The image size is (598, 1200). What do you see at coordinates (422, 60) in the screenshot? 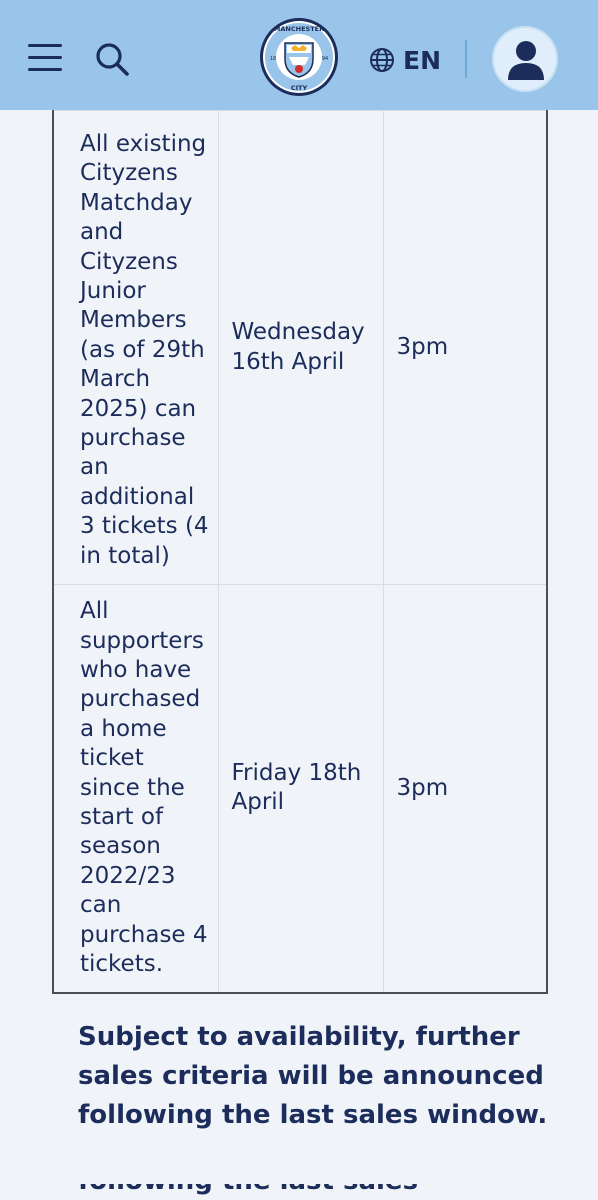
I see `language-label: EN` at bounding box center [422, 60].